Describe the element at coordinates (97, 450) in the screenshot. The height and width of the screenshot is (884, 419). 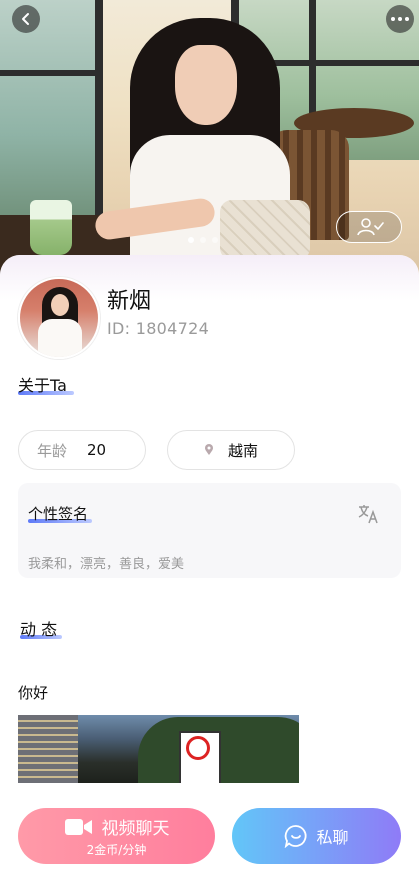
I see `age-value: 20` at that location.